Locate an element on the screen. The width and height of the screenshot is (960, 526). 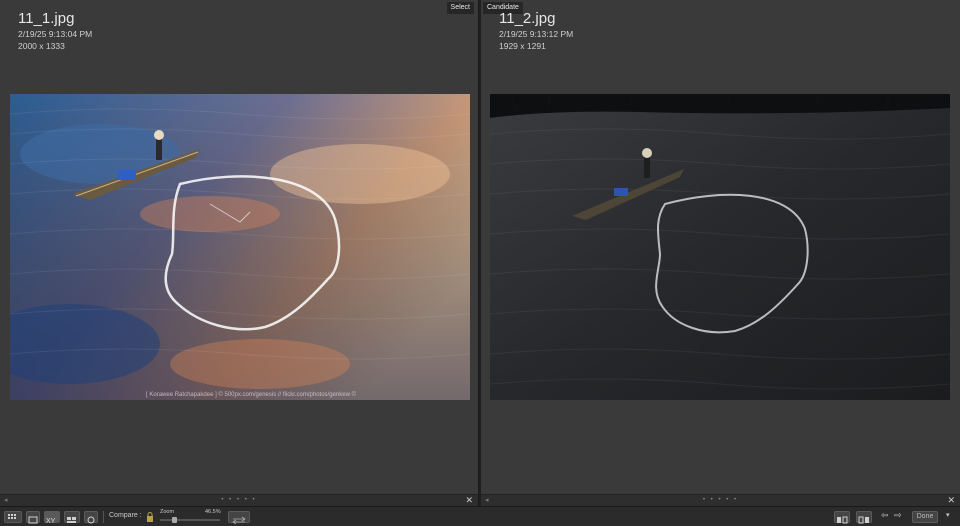
grid-icon is located at coordinates (13, 516).